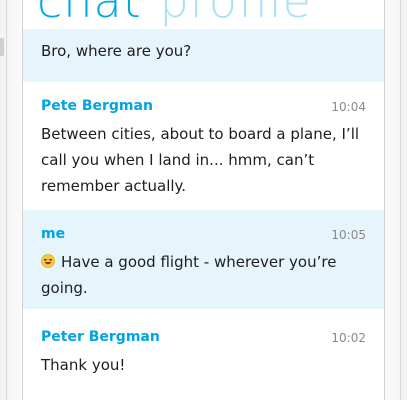 The height and width of the screenshot is (400, 407). I want to click on message-sender: Pete Bergman, so click(97, 106).